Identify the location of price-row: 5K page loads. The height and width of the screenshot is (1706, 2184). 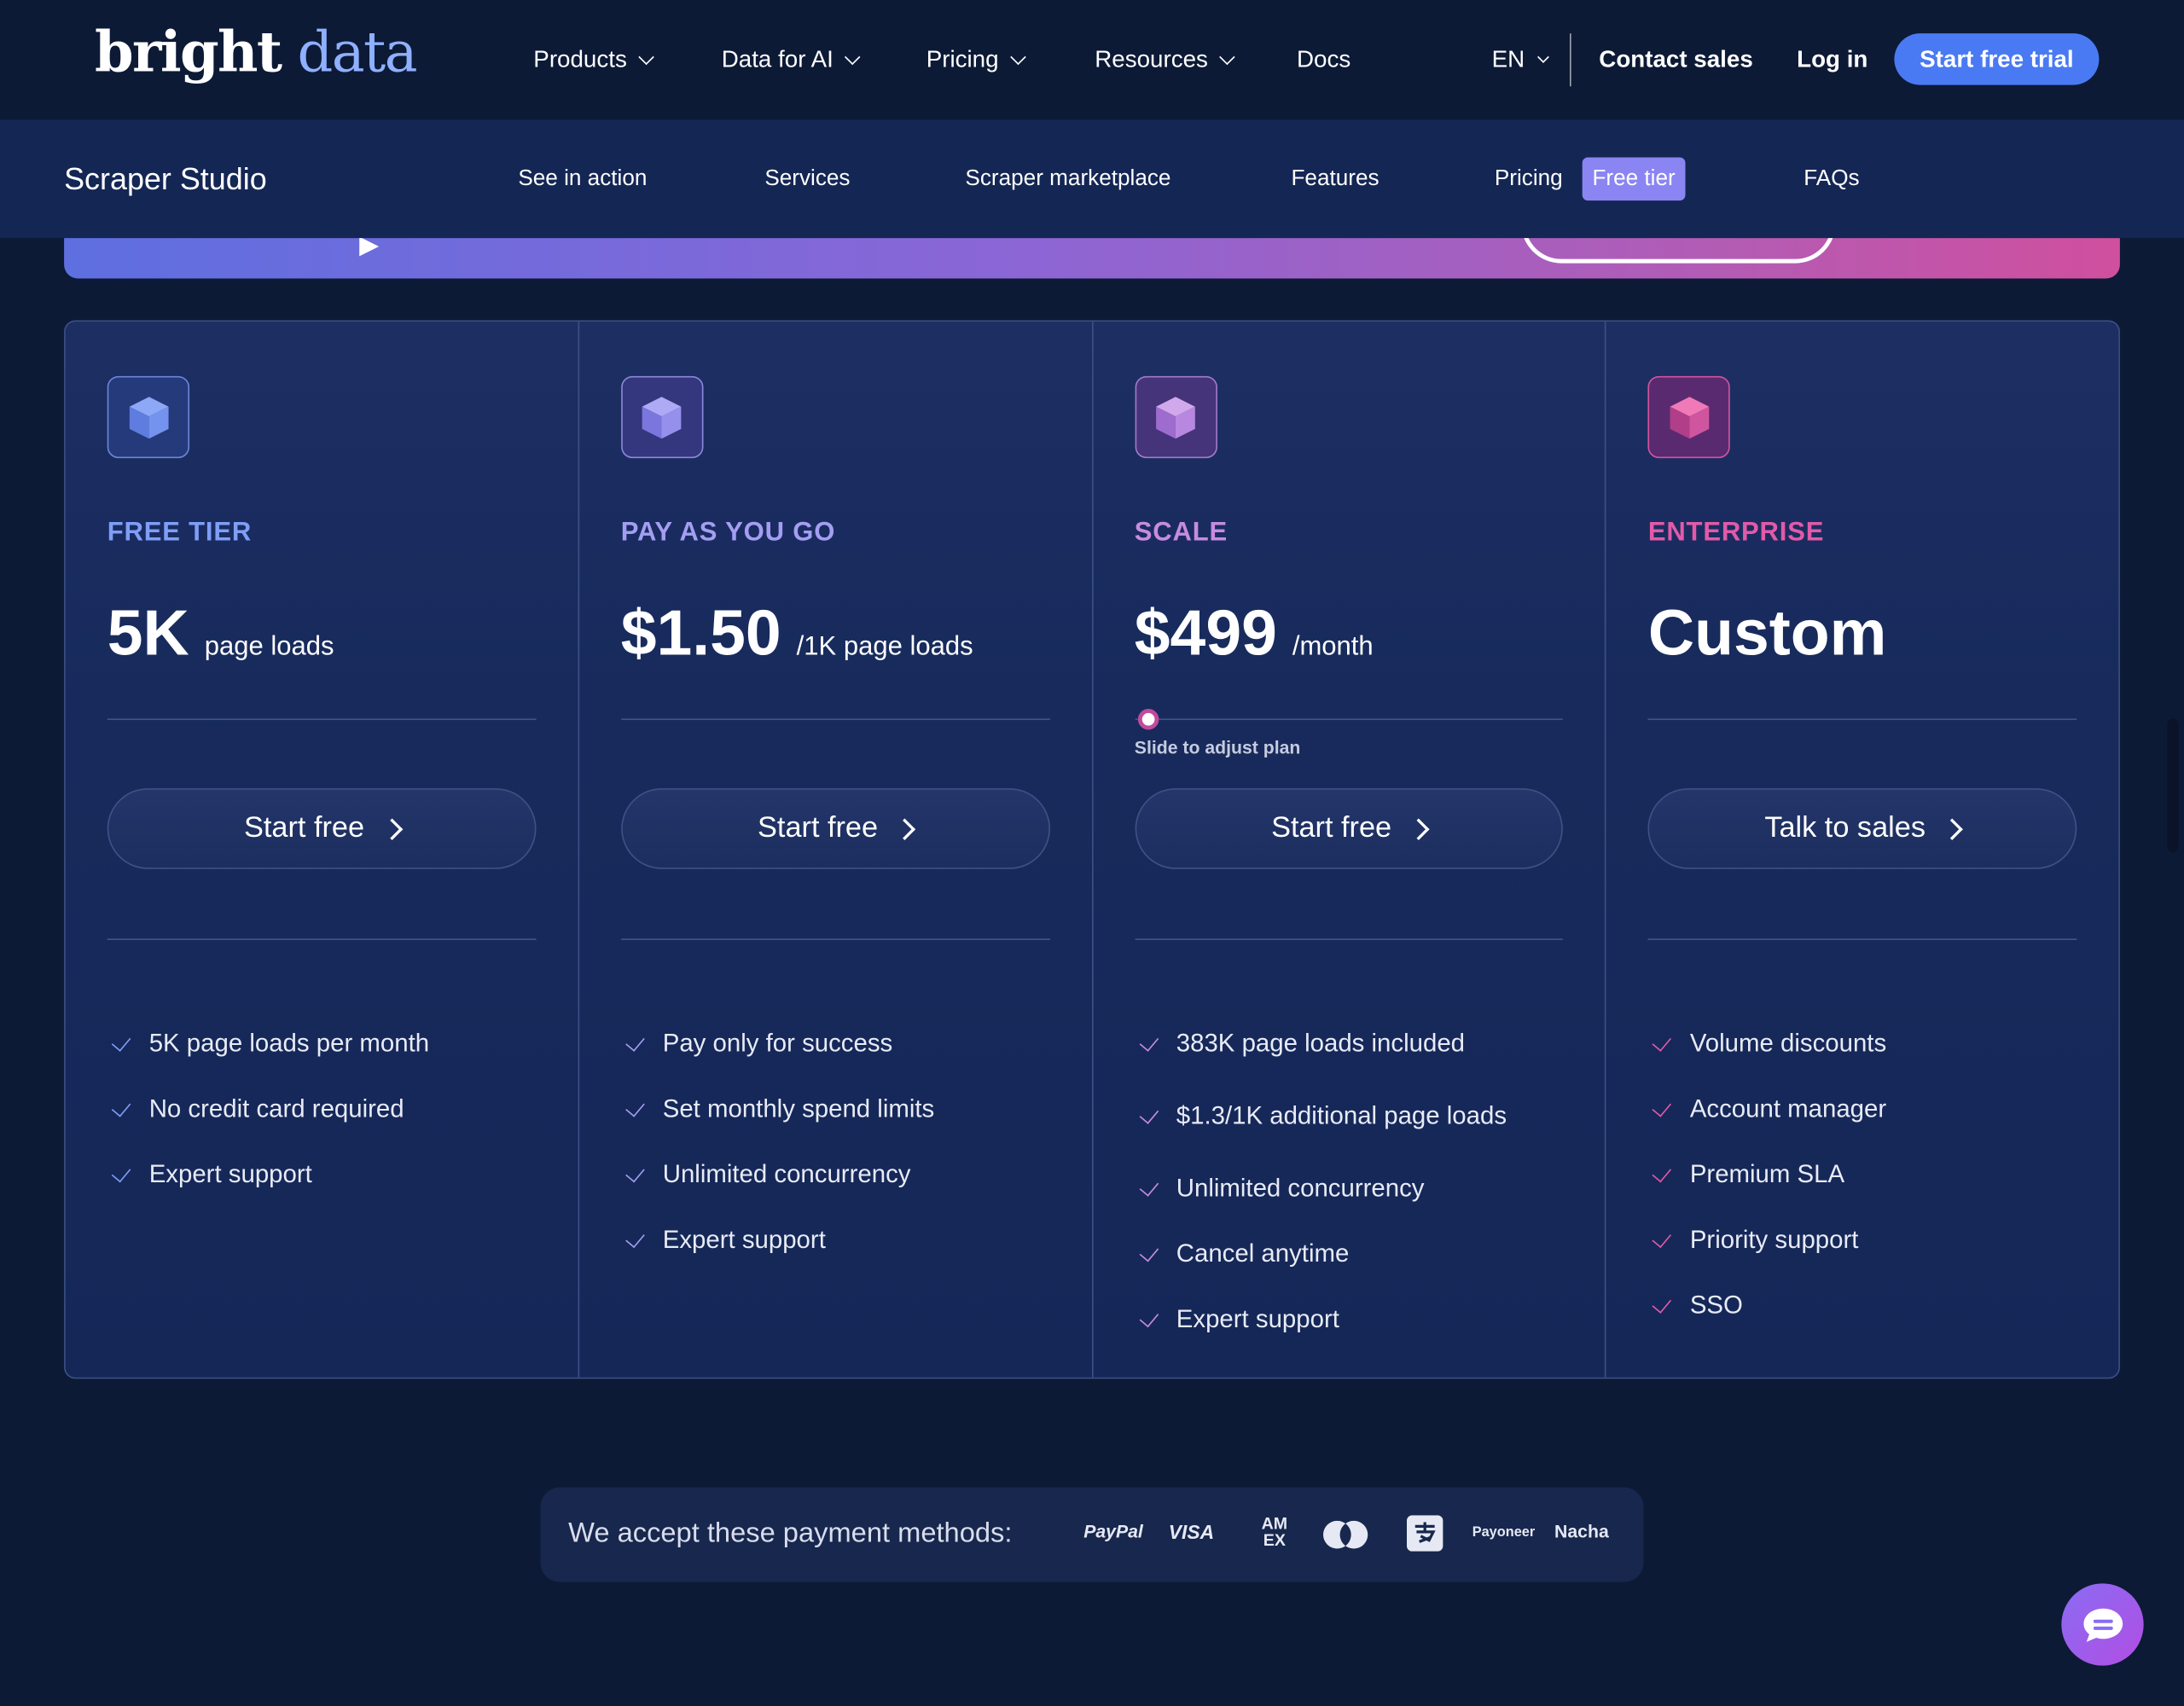
(220, 632).